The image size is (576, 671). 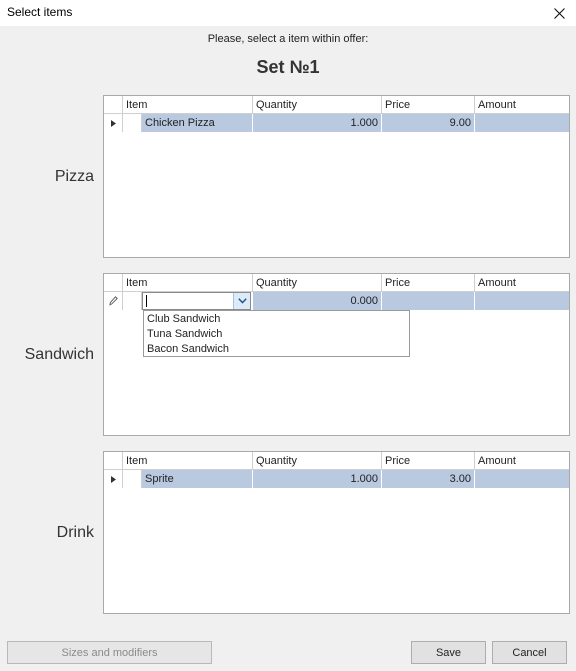 I want to click on dropdown-button, so click(x=241, y=301).